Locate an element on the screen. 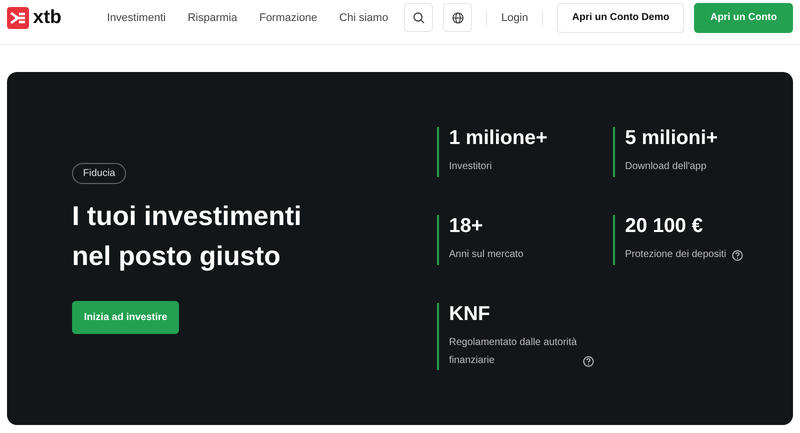 The width and height of the screenshot is (800, 433). stat-value: KNF is located at coordinates (470, 314).